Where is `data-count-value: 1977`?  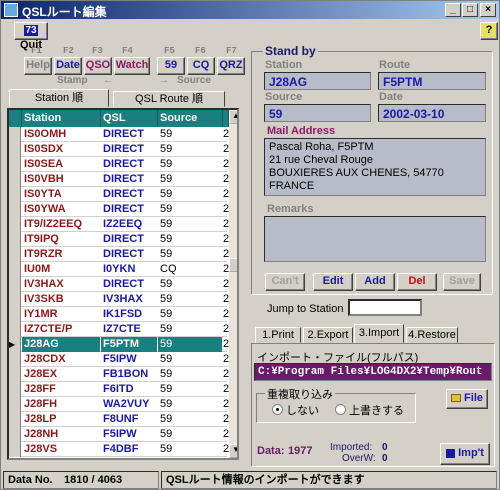
data-count-value: 1977 is located at coordinates (300, 451).